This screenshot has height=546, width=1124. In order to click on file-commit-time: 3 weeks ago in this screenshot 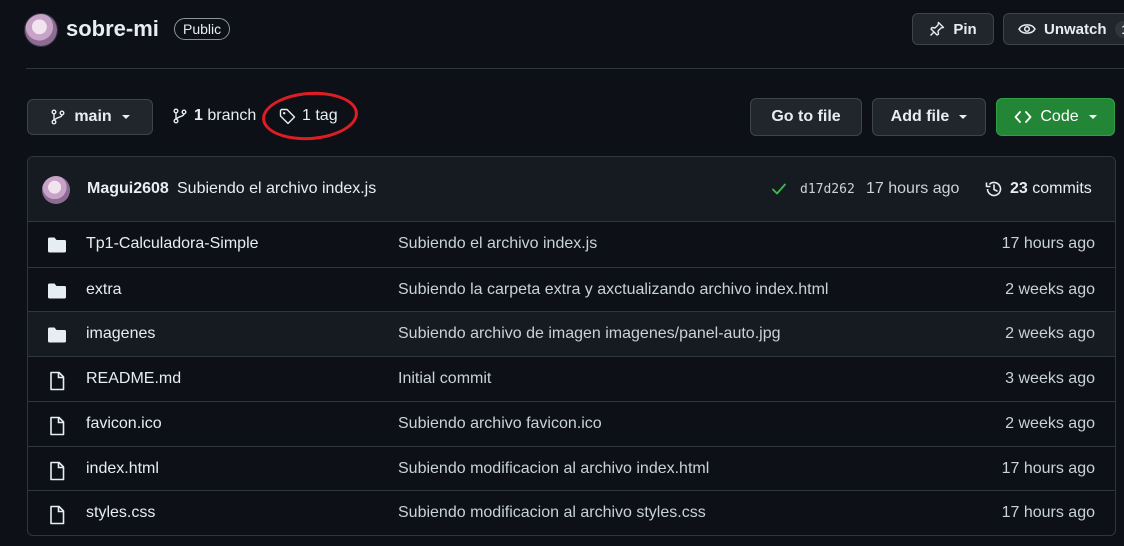, I will do `click(1050, 379)`.